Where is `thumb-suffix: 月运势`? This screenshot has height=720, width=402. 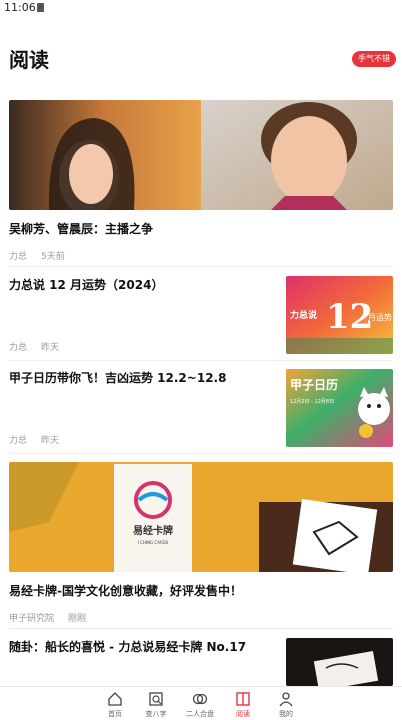
thumb-suffix: 月运势 is located at coordinates (380, 317).